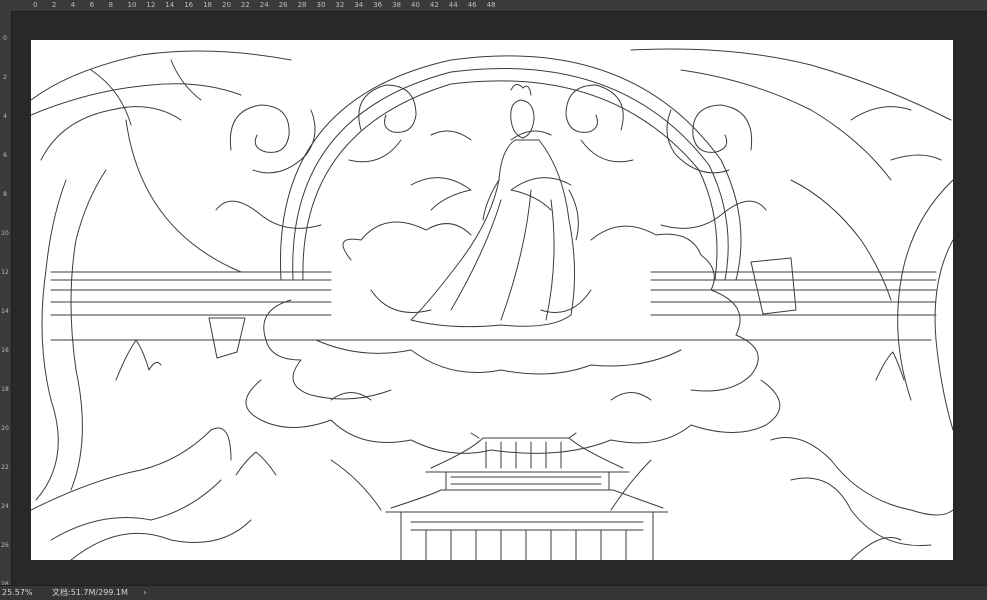  What do you see at coordinates (90, 593) in the screenshot?
I see `document-size-info: 文档:51.7M/299.1M` at bounding box center [90, 593].